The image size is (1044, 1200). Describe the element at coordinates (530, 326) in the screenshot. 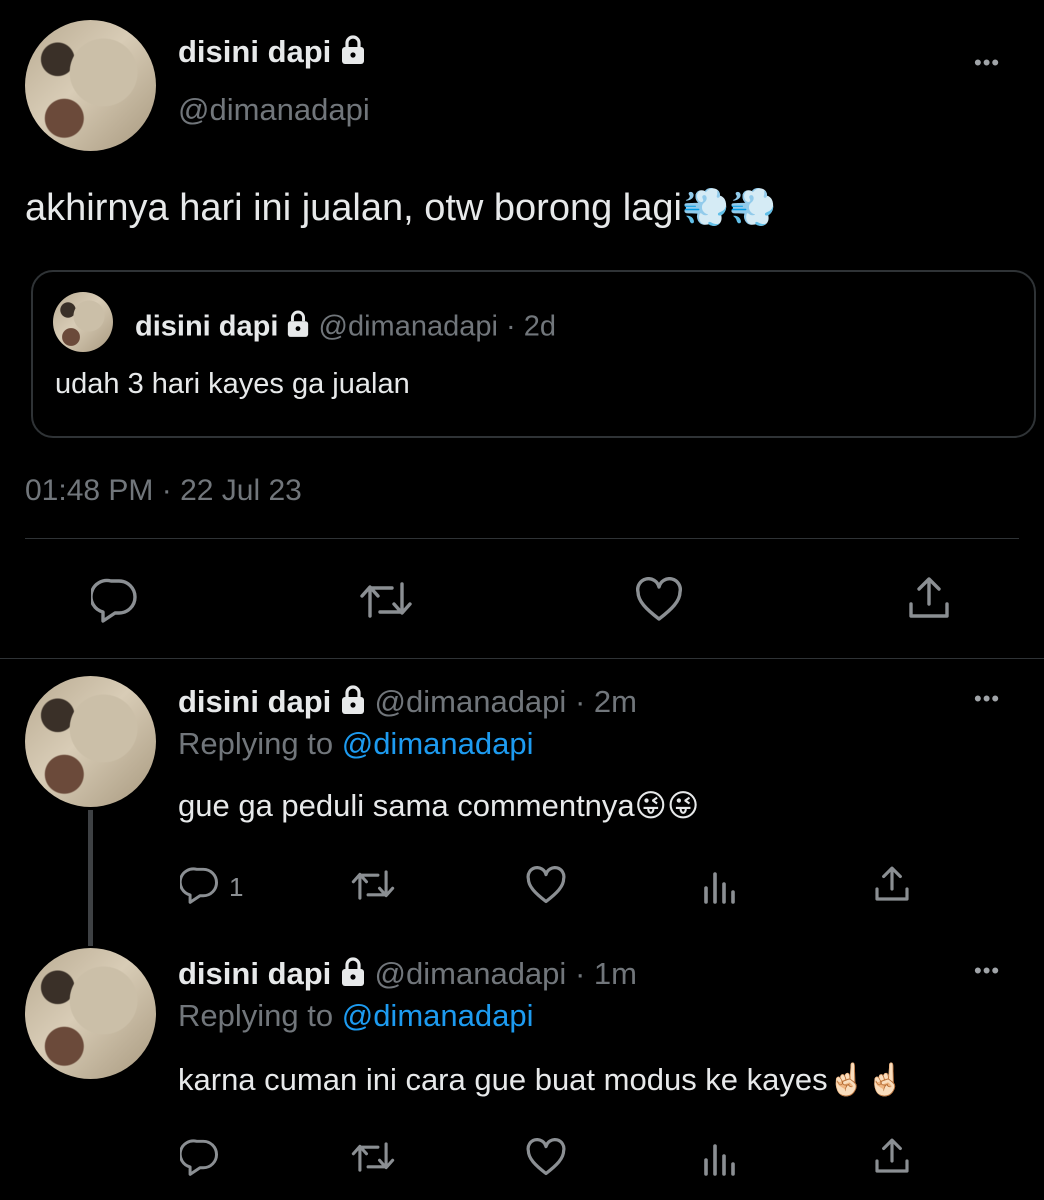

I see `quoted-time: · 2d` at that location.